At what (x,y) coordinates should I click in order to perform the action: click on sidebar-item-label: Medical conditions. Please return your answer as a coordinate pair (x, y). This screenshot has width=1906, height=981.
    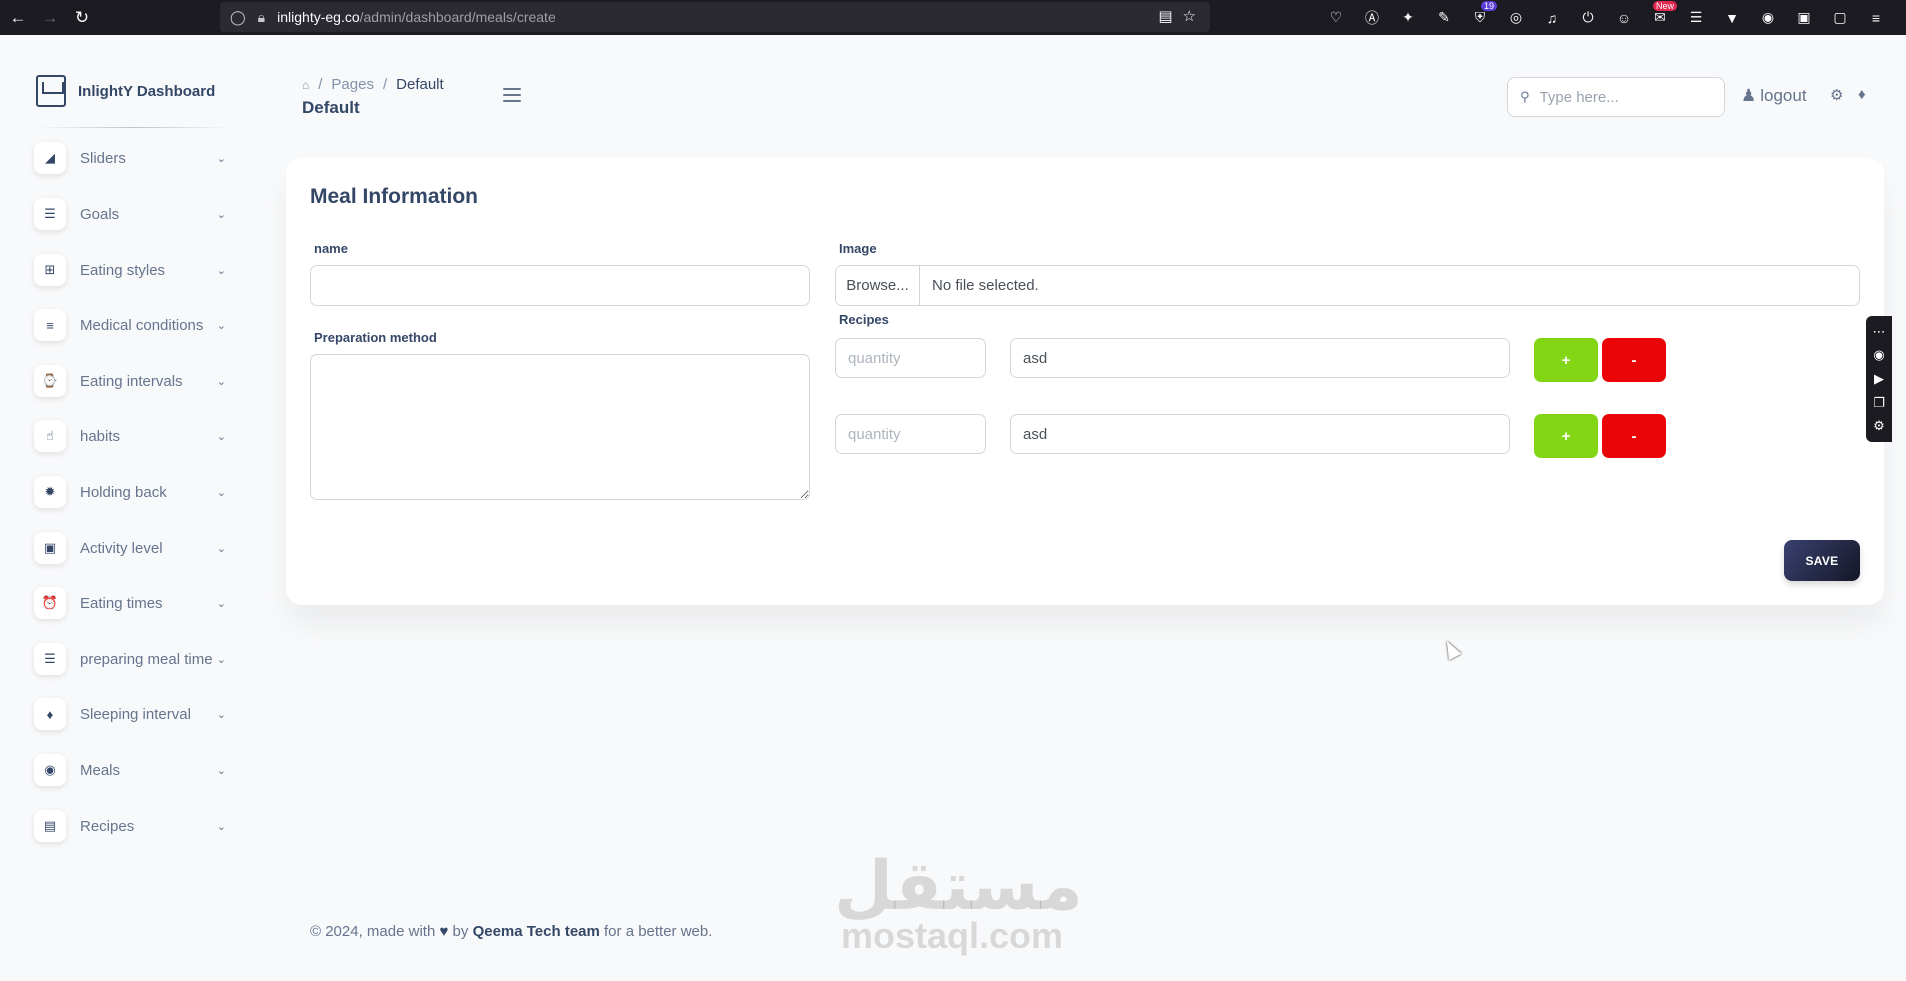
    Looking at the image, I should click on (142, 325).